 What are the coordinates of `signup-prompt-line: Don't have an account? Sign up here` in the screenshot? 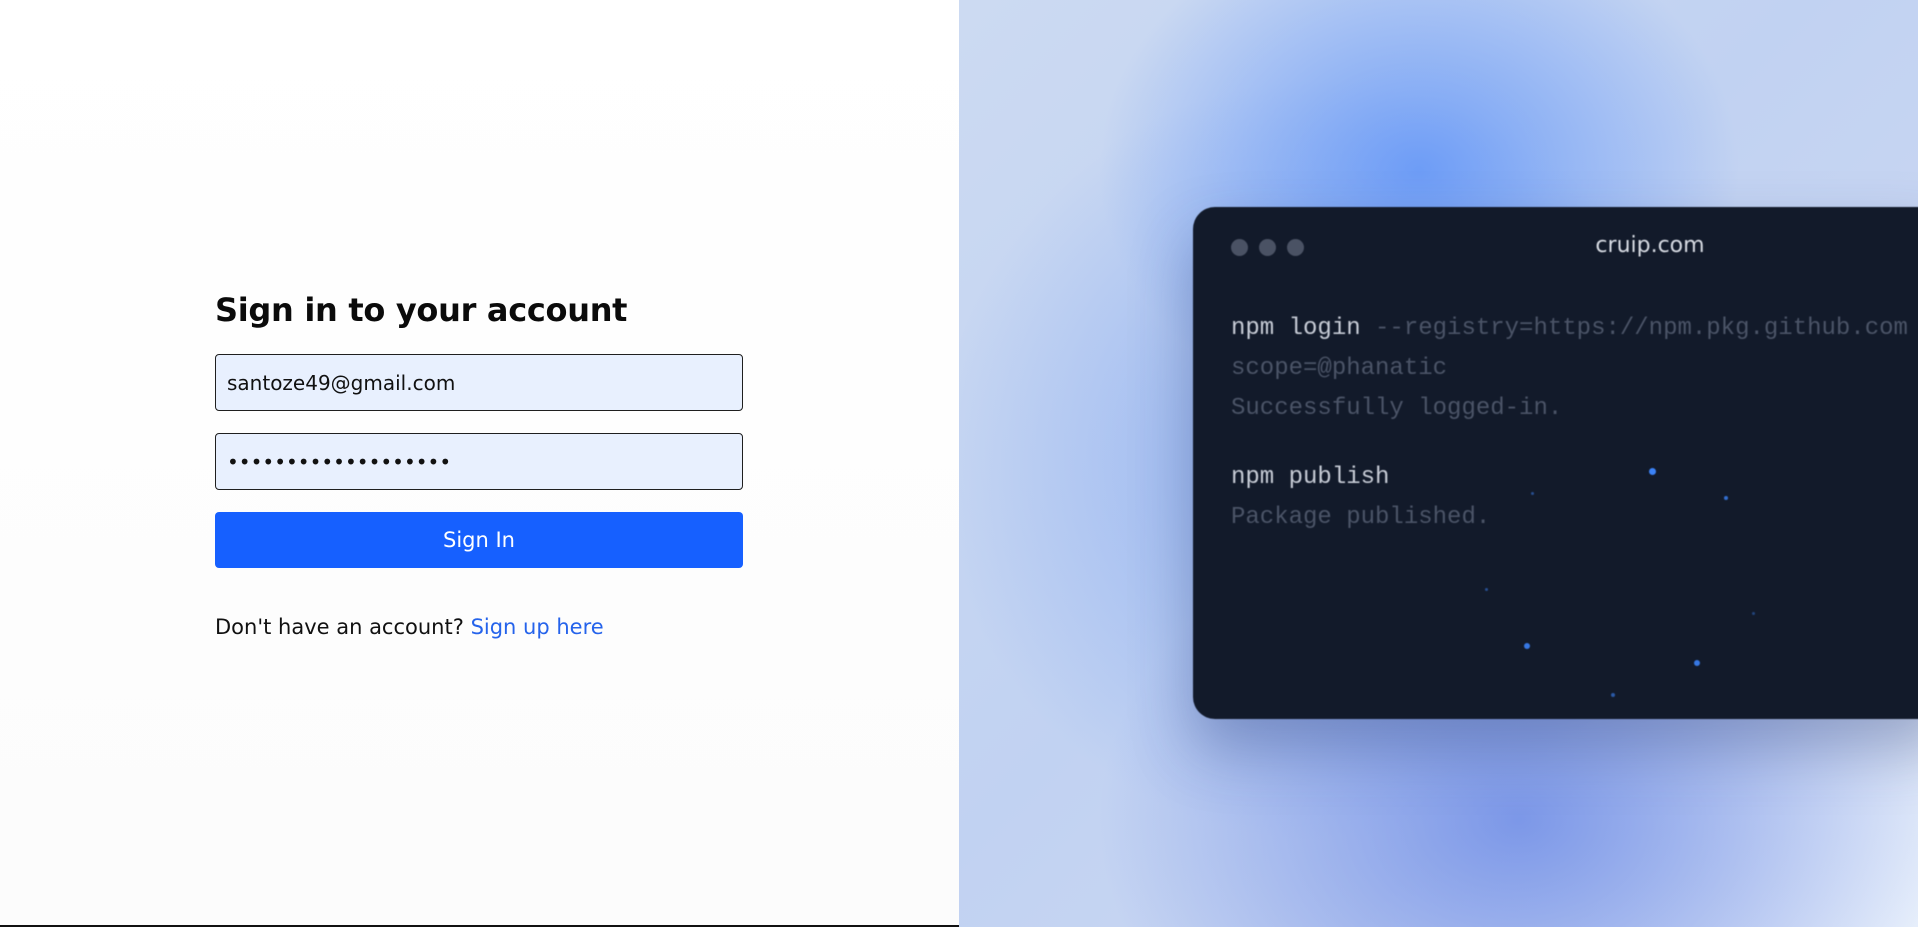 It's located at (479, 627).